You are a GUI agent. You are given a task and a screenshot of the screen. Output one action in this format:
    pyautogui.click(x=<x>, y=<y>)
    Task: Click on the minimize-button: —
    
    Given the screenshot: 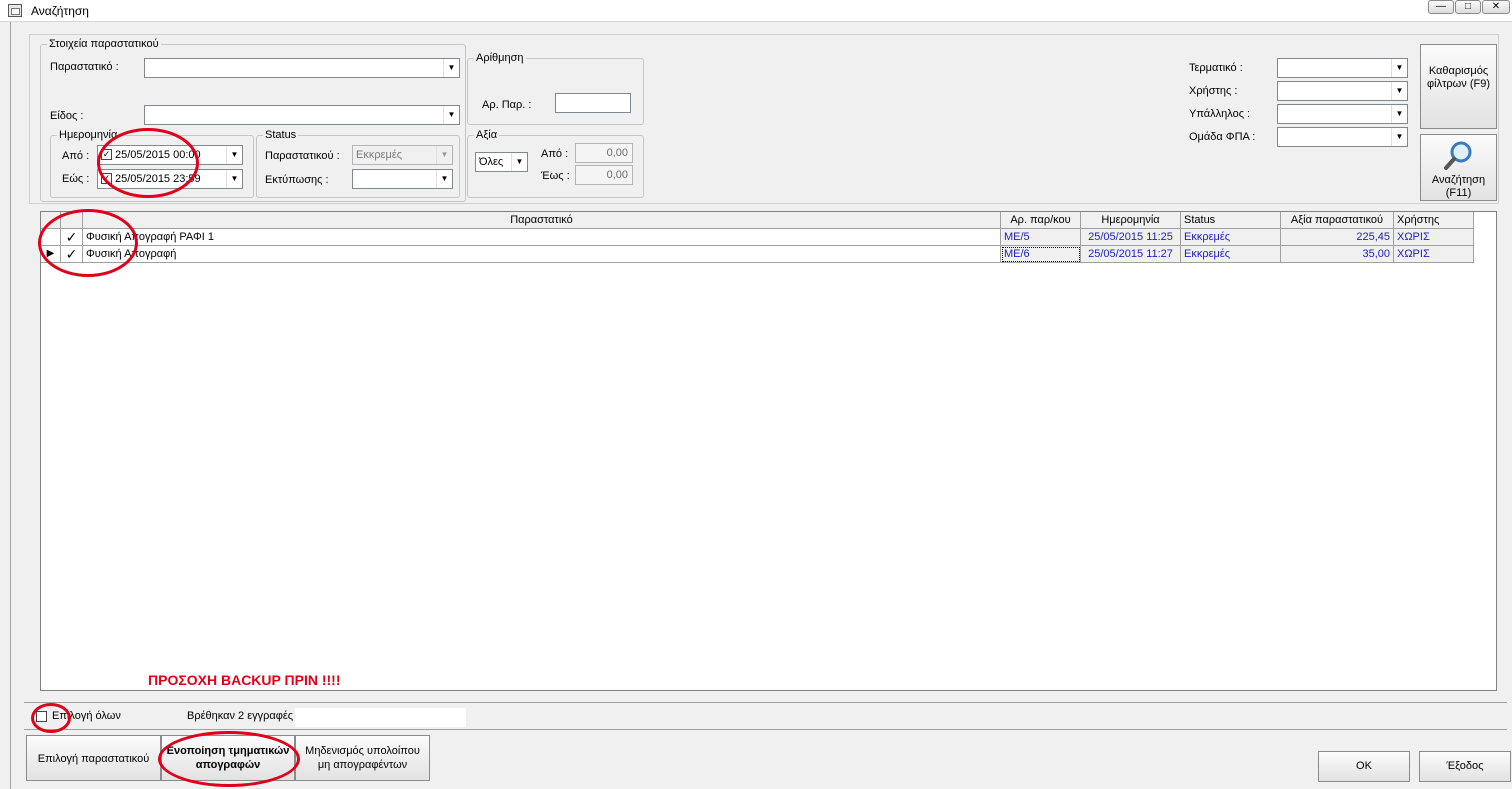 What is the action you would take?
    pyautogui.click(x=1441, y=7)
    